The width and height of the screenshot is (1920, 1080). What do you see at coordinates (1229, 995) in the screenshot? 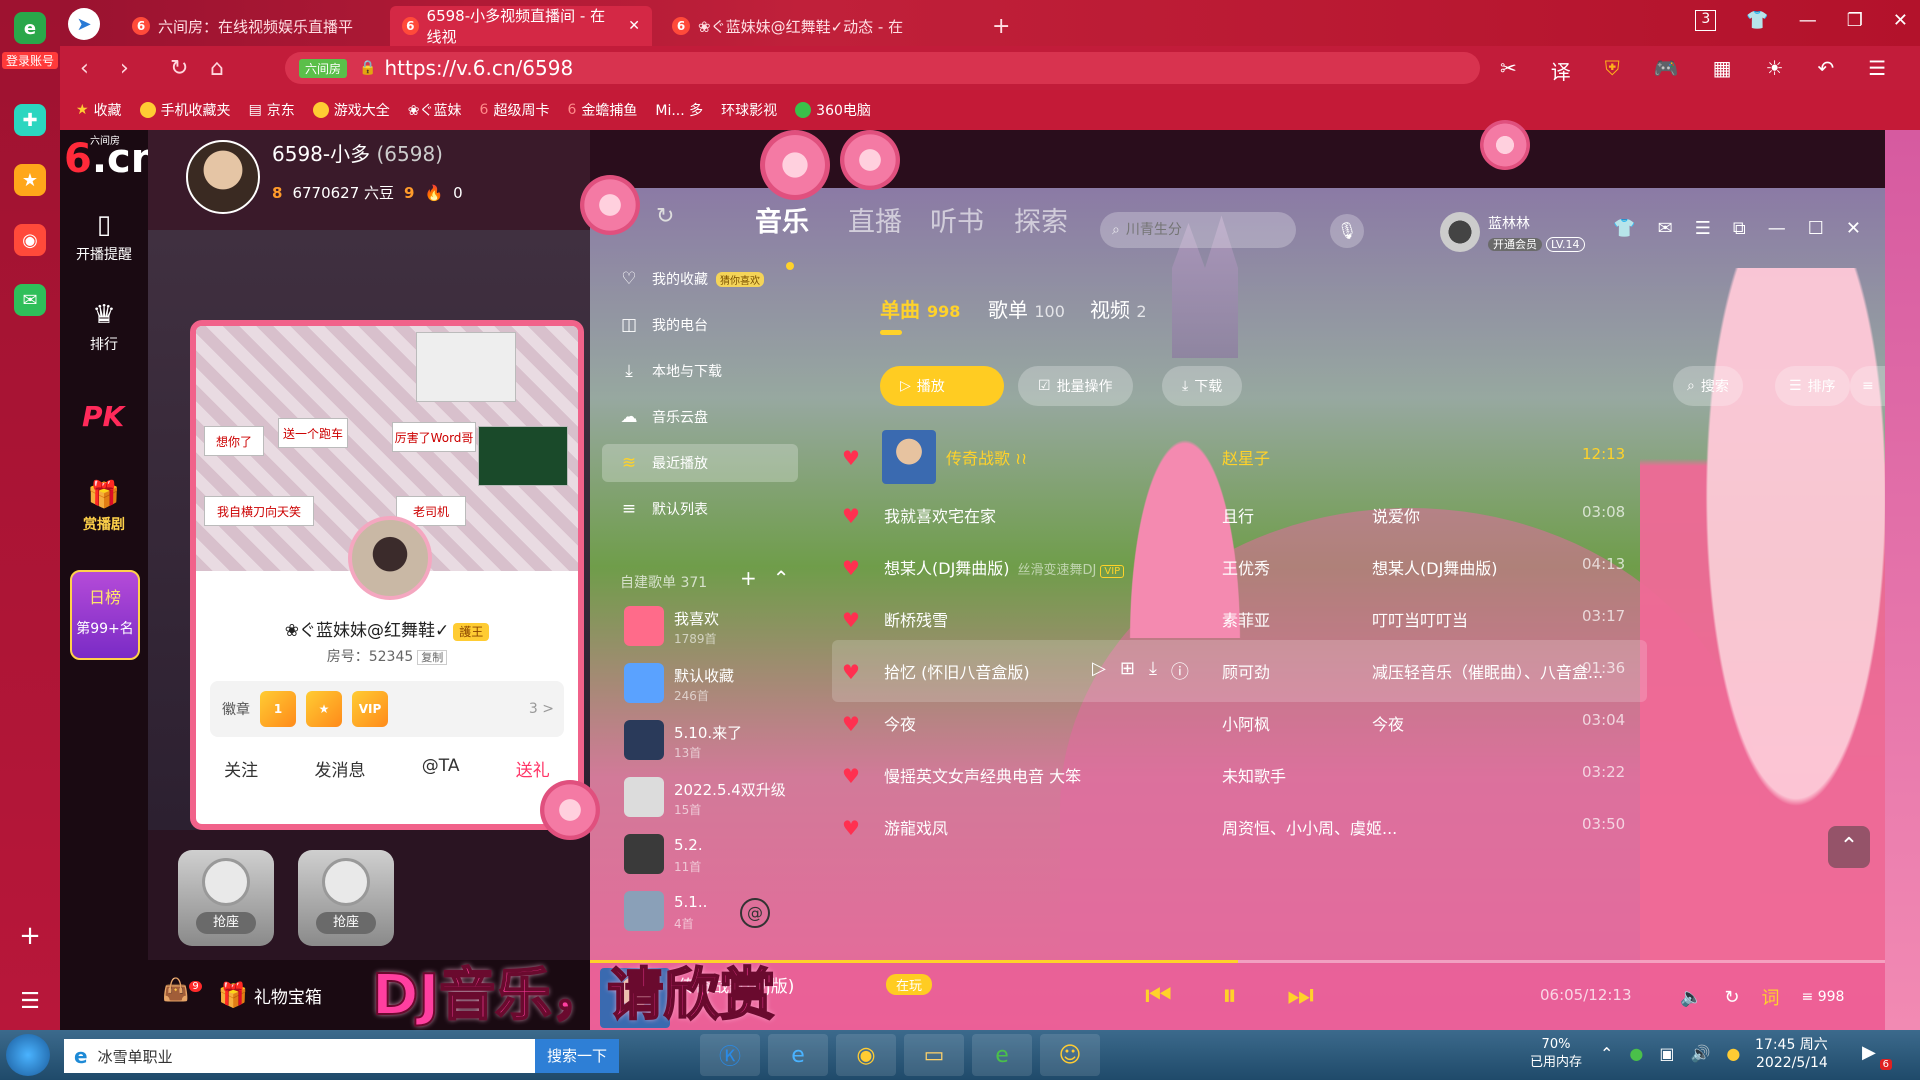
I see `pause-icon: ⏸` at bounding box center [1229, 995].